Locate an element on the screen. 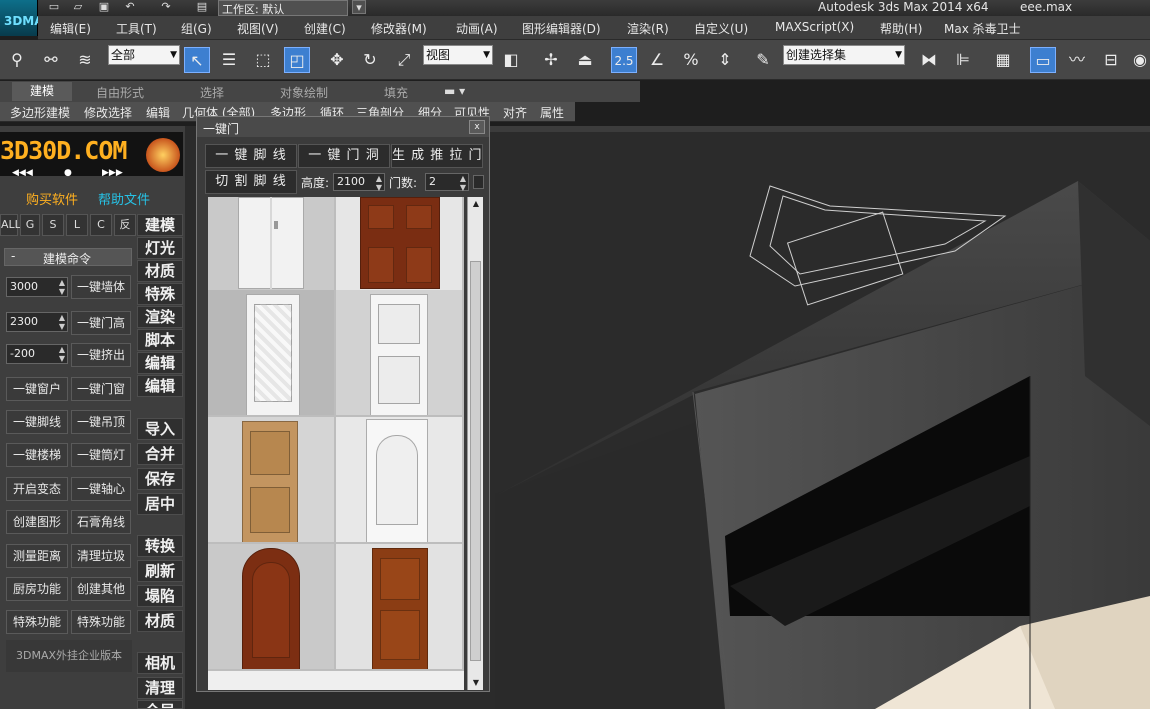 This screenshot has width=1150, height=709. ribbon-tab-selection: 选择 is located at coordinates (212, 92).